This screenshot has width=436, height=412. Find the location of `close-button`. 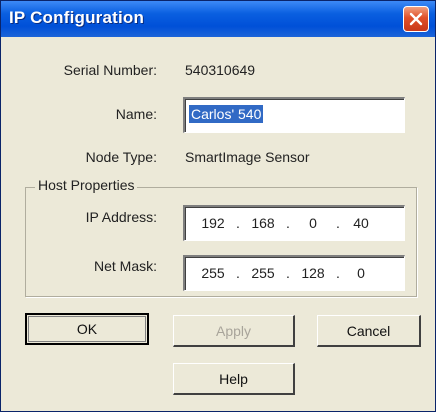

close-button is located at coordinates (416, 19).